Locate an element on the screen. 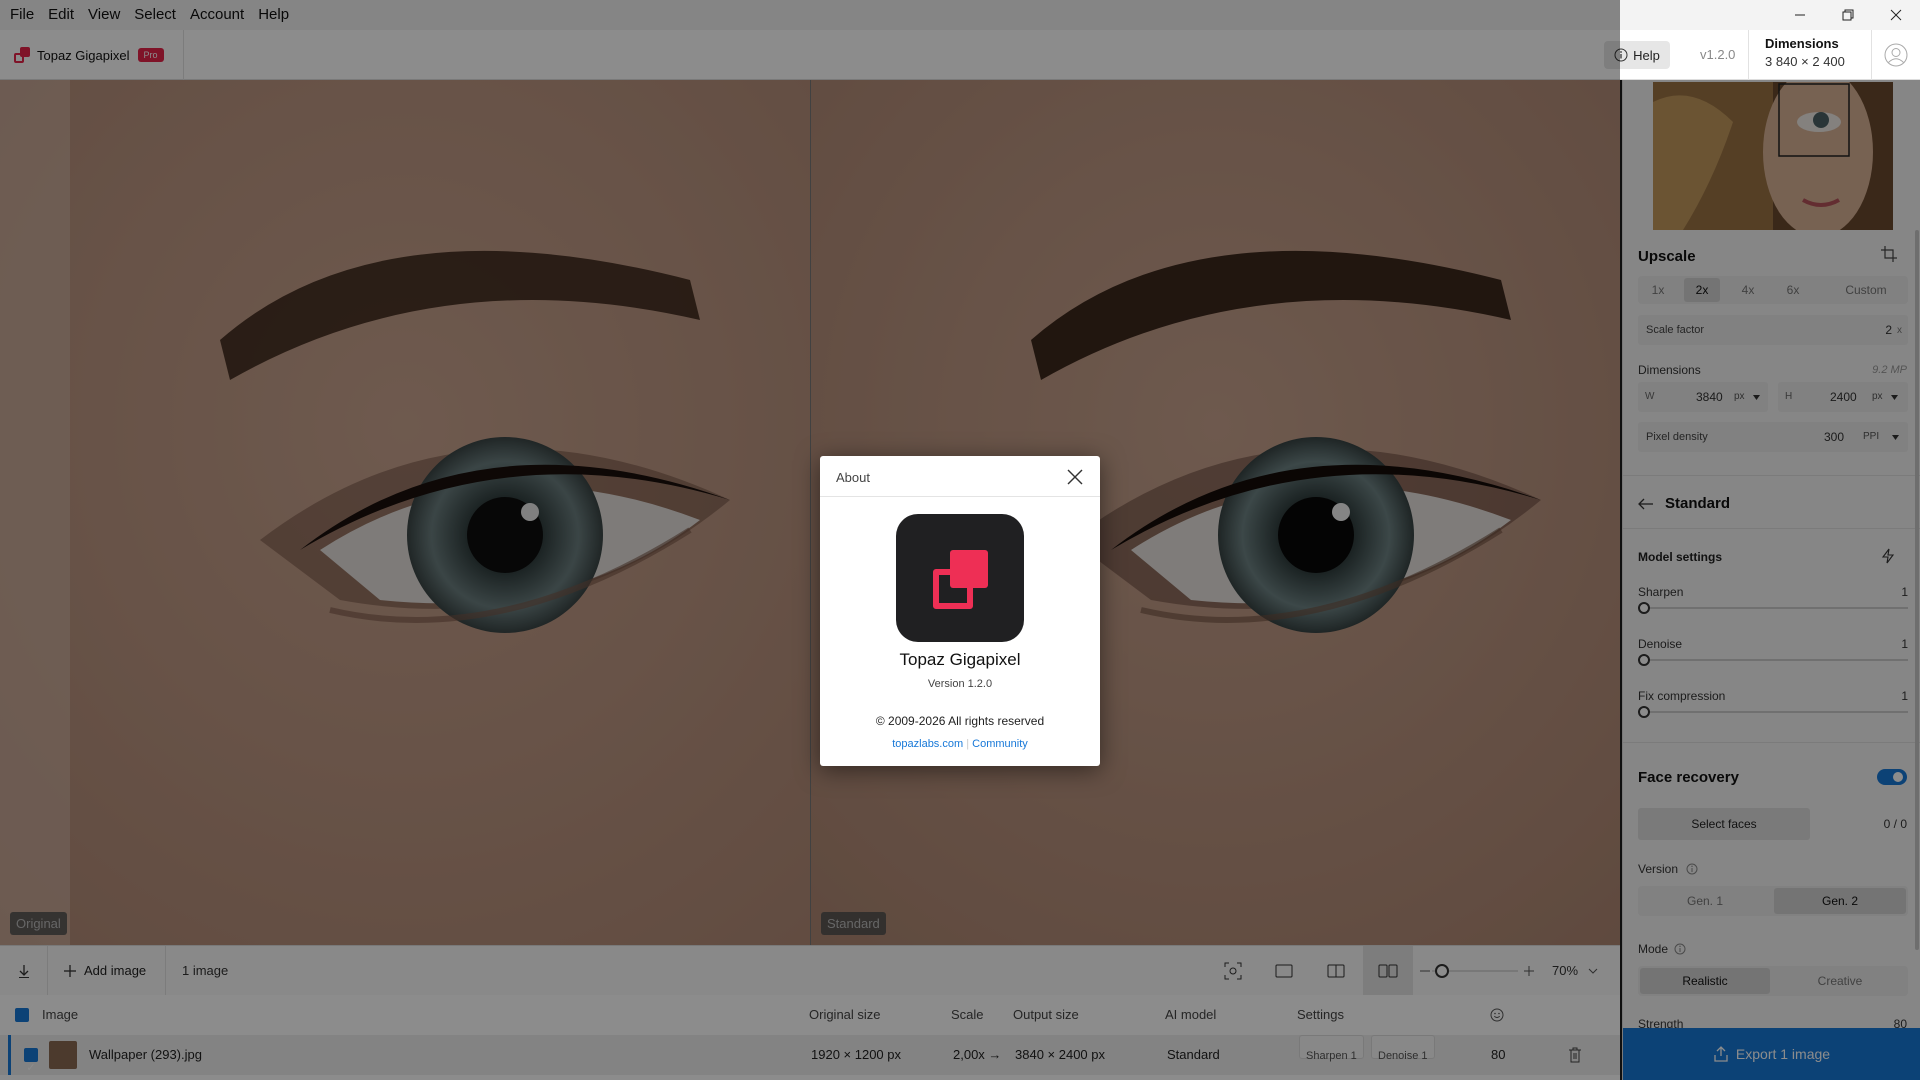 The height and width of the screenshot is (1080, 1920). topaz-logo-icon is located at coordinates (960, 579).